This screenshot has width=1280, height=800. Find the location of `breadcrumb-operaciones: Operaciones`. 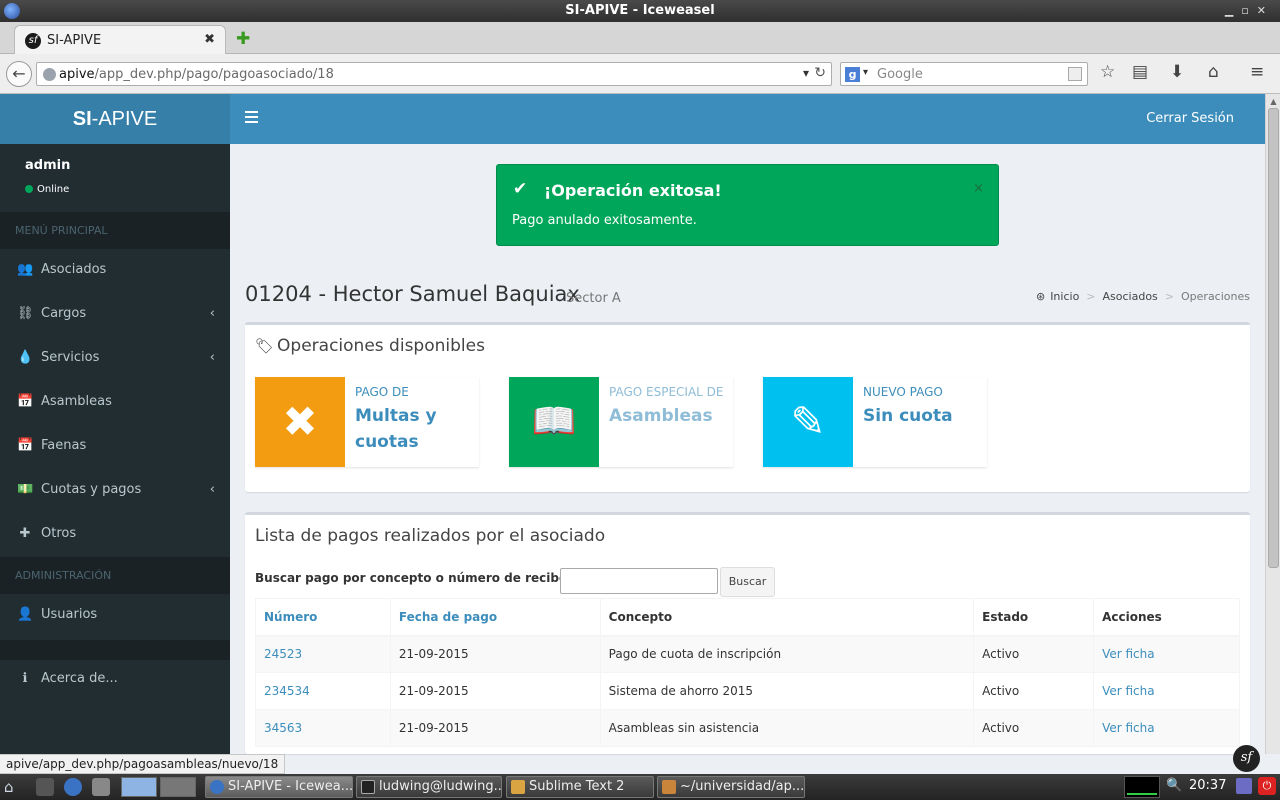

breadcrumb-operaciones: Operaciones is located at coordinates (1215, 296).